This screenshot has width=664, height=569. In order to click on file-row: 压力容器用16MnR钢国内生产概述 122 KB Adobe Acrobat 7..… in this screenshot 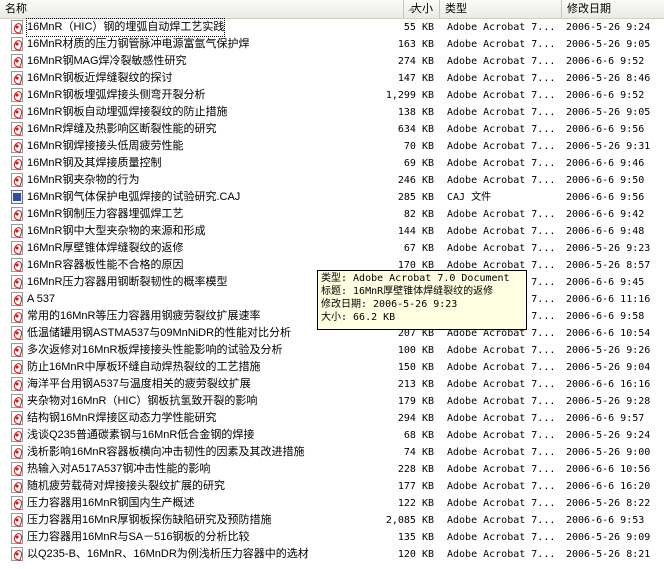, I will do `click(332, 503)`.